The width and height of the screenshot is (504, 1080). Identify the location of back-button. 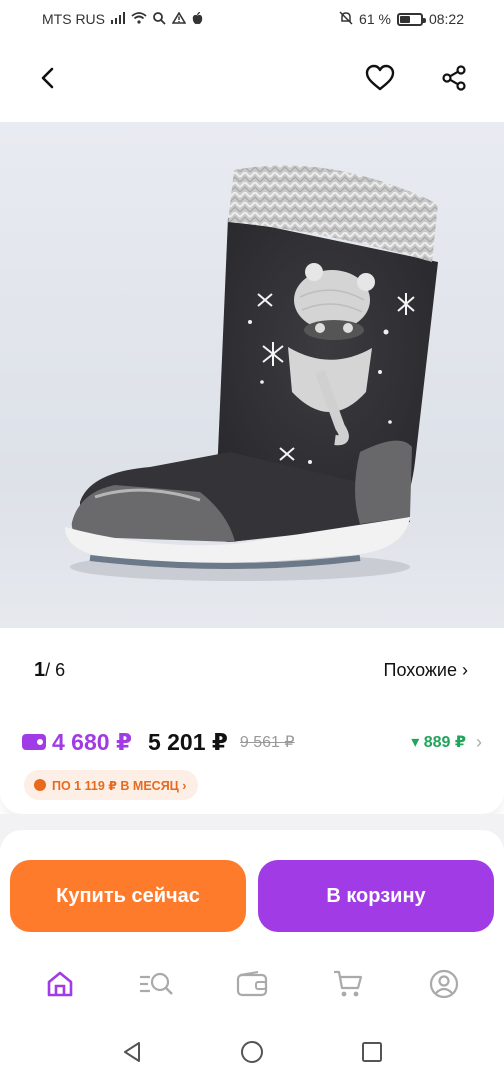
(48, 78).